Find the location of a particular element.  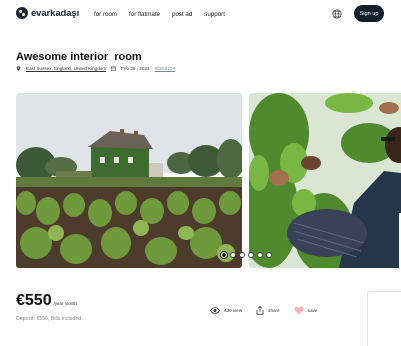

listing-actions: 430 view share save is located at coordinates (267, 310).